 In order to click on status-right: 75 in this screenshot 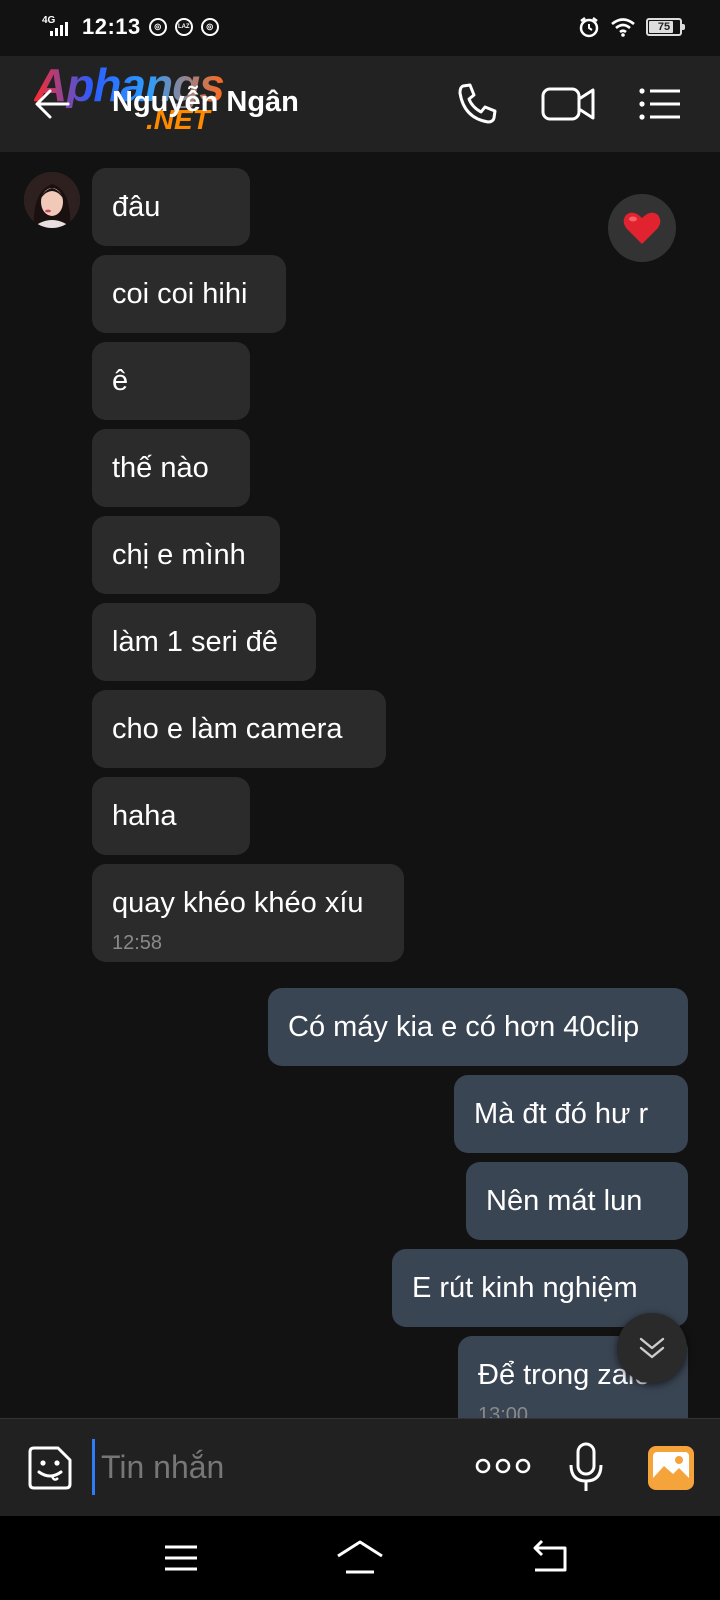, I will do `click(631, 27)`.